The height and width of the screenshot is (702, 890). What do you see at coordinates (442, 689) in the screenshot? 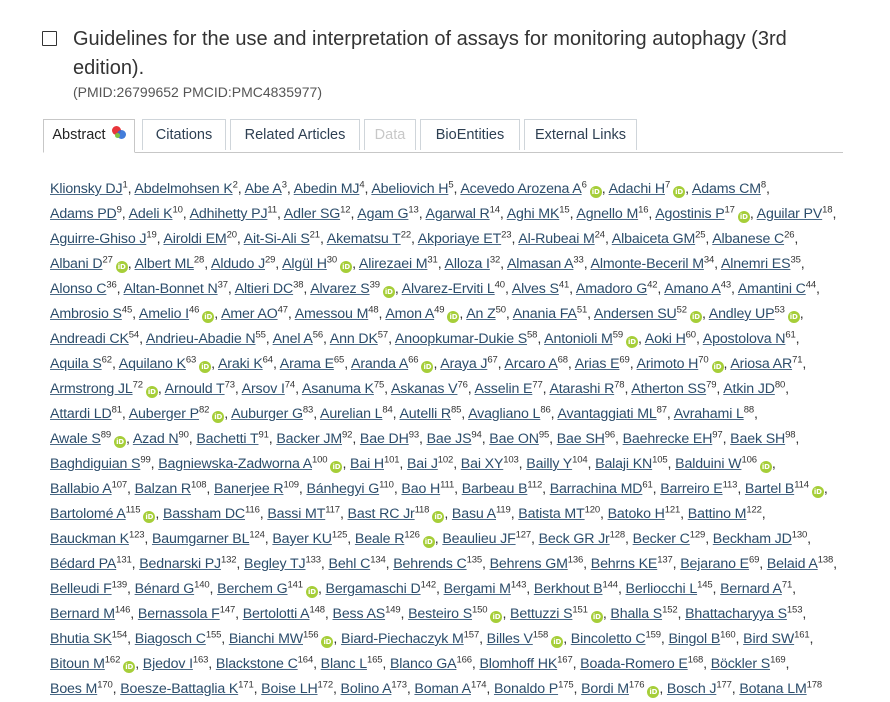
I see `author-name-link: Boman A` at bounding box center [442, 689].